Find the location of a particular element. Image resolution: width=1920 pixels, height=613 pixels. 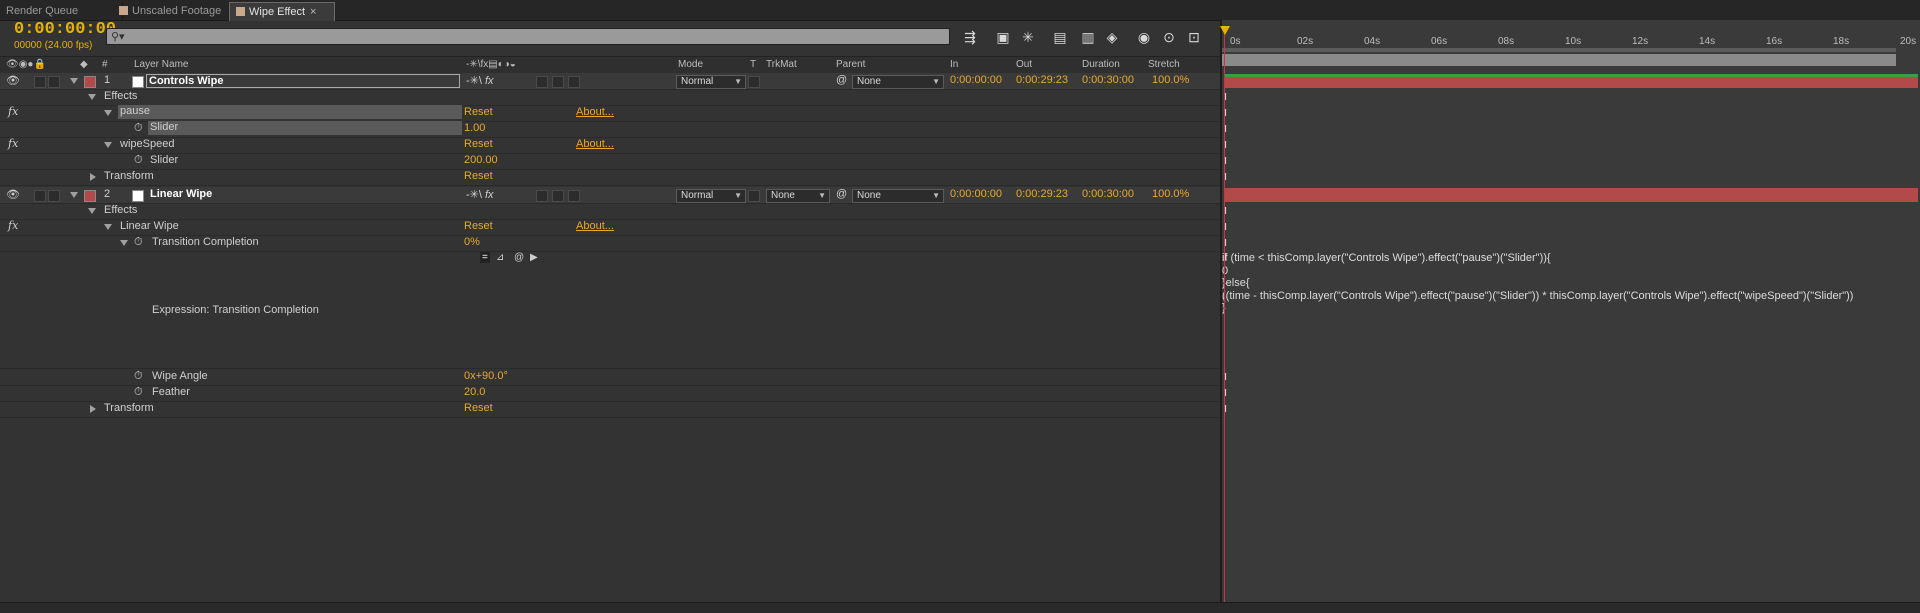

expression-graph-icon: ⊿ is located at coordinates (500, 257).